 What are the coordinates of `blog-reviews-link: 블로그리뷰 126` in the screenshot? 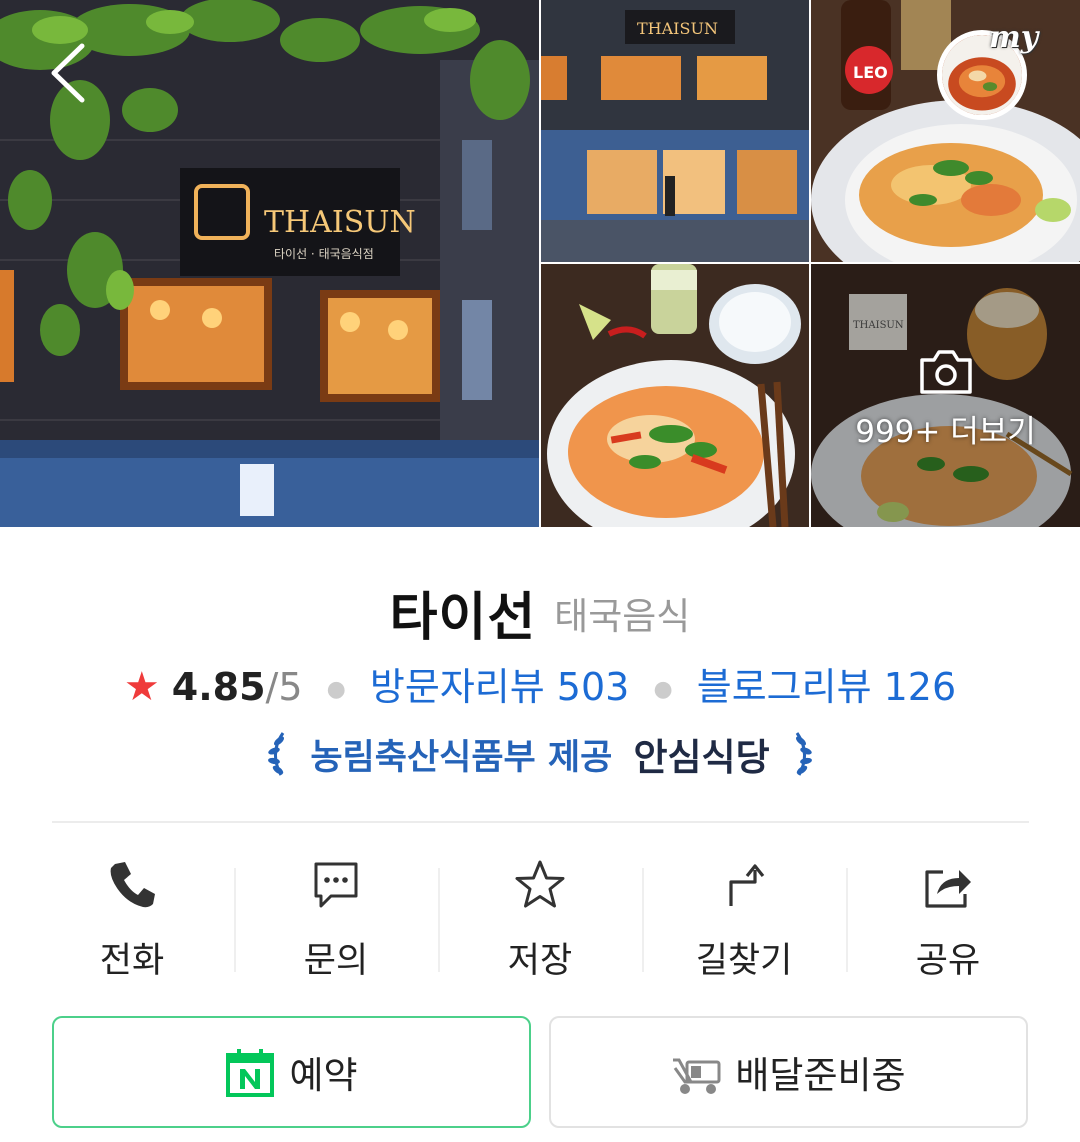 It's located at (826, 687).